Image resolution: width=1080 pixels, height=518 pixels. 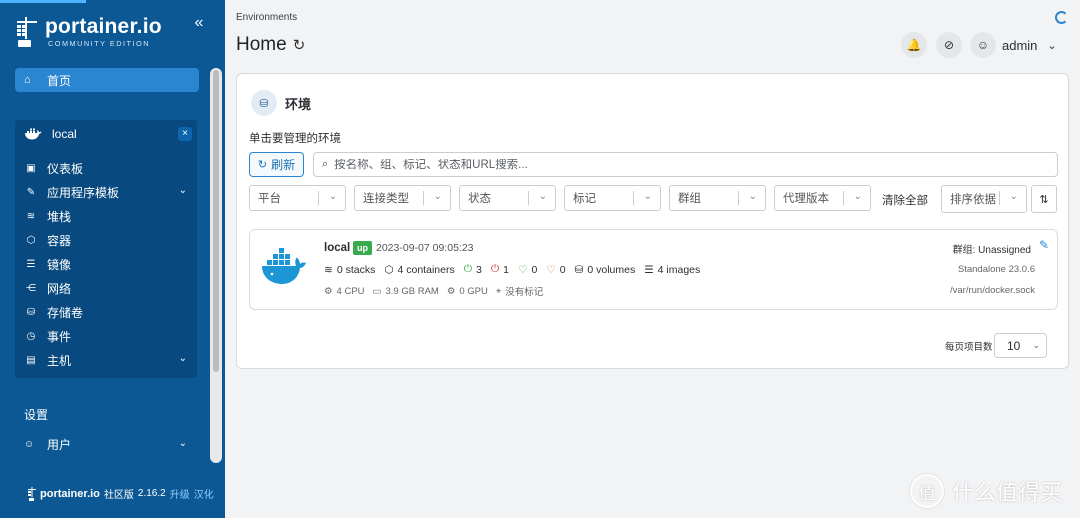 What do you see at coordinates (295, 139) in the screenshot?
I see `card-subtitle: 单击要管理的环境` at bounding box center [295, 139].